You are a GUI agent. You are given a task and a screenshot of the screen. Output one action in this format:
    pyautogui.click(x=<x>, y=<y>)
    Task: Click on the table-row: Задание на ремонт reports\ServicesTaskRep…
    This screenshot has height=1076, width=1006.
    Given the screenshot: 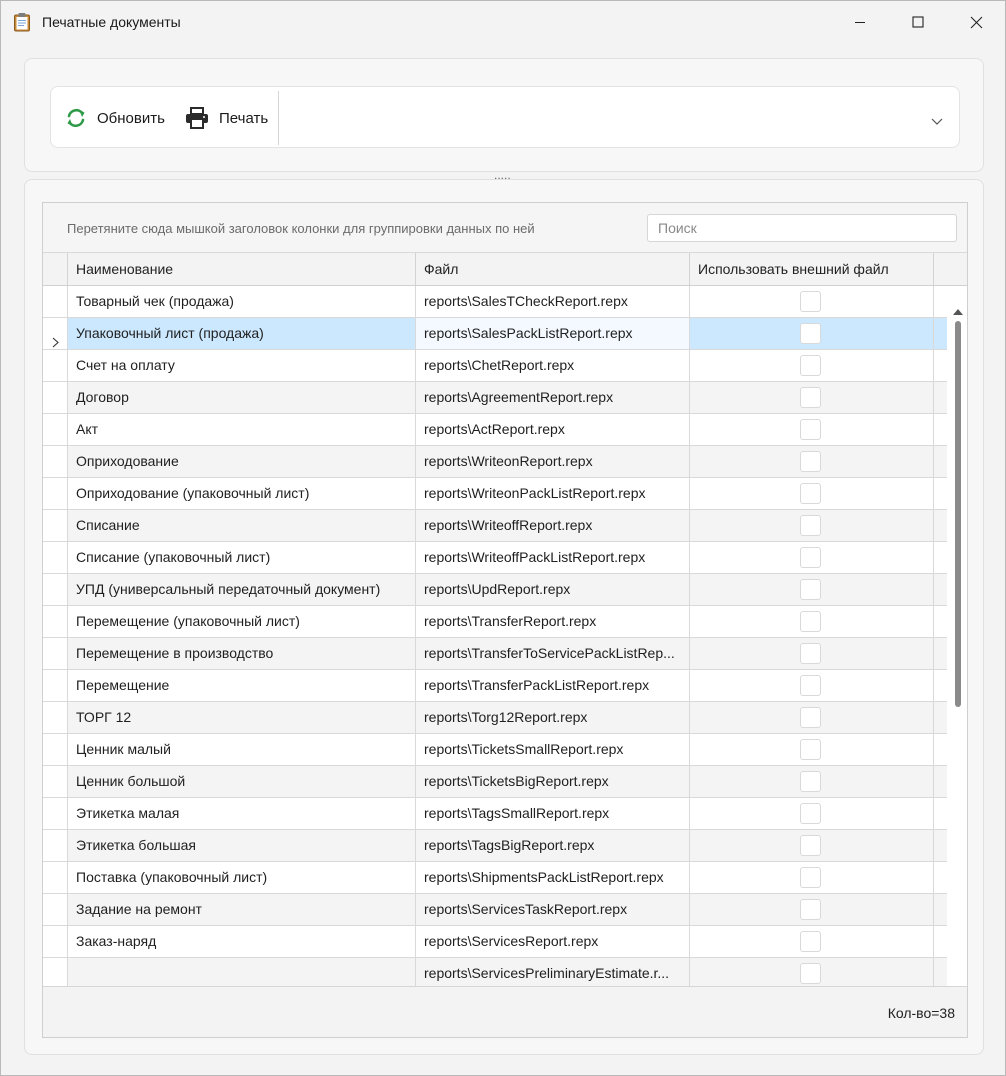 What is the action you would take?
    pyautogui.click(x=495, y=910)
    